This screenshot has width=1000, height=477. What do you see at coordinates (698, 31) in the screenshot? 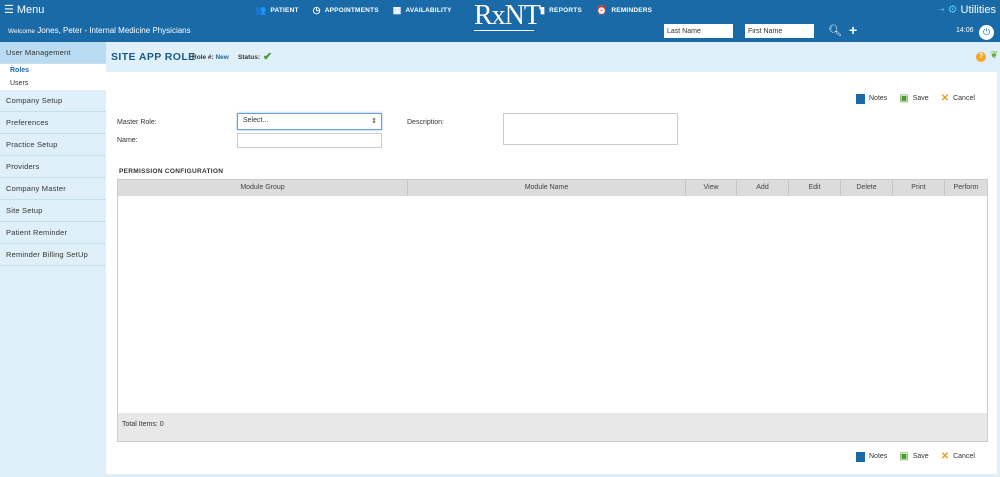
I see `last-name-input` at bounding box center [698, 31].